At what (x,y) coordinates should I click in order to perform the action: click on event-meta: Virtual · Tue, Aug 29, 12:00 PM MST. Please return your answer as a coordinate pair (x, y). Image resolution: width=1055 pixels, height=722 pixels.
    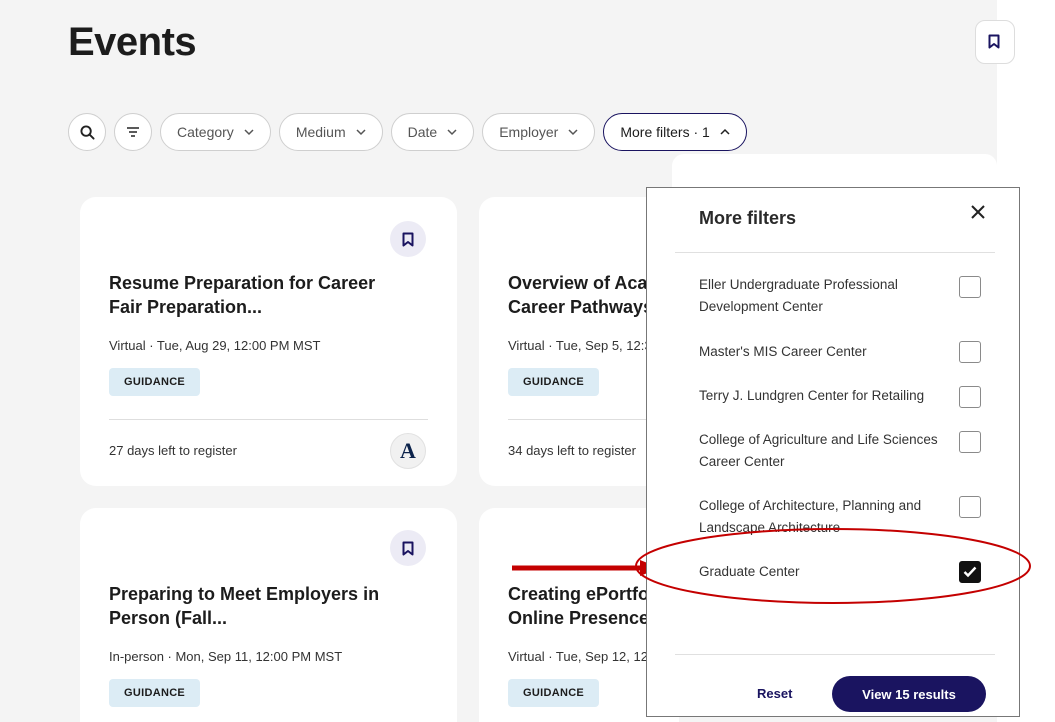
    Looking at the image, I should click on (215, 345).